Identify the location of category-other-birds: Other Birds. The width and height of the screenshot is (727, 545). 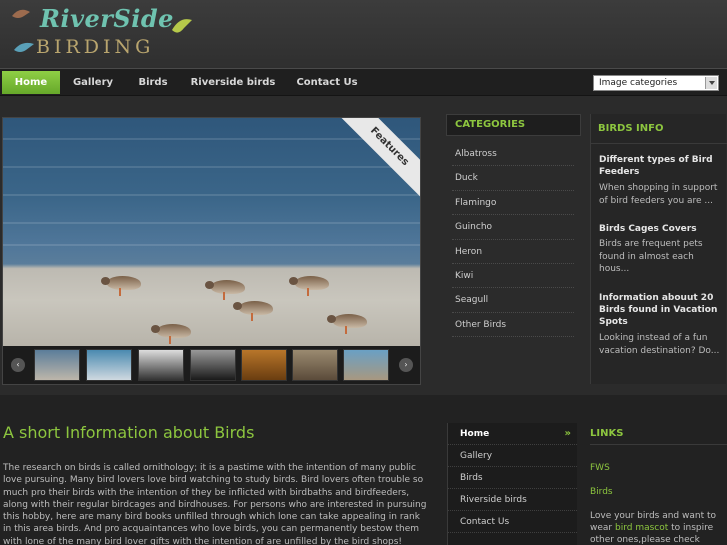
(513, 325).